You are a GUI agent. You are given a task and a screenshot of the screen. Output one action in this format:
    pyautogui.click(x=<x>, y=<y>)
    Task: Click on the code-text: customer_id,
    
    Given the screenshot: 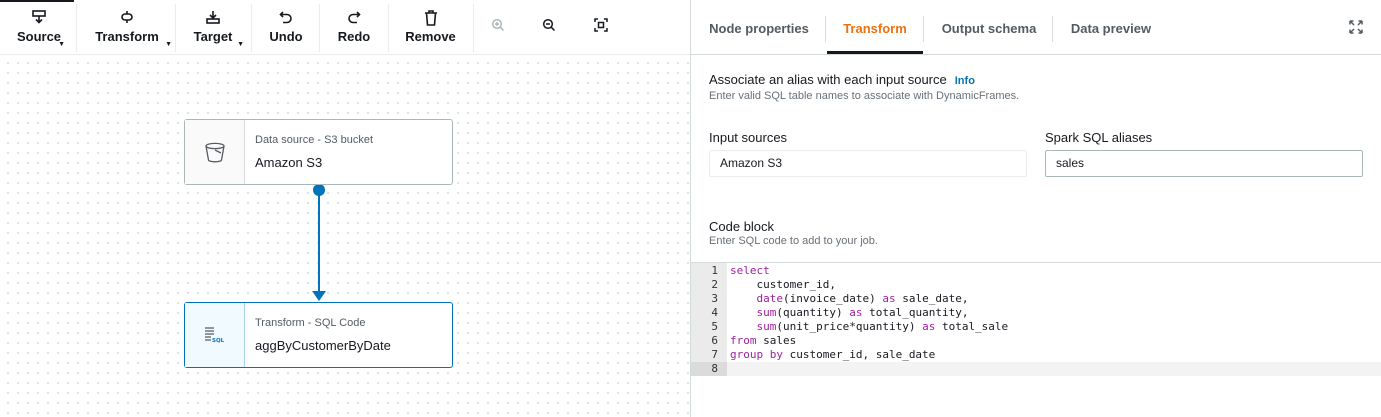 What is the action you would take?
    pyautogui.click(x=783, y=284)
    